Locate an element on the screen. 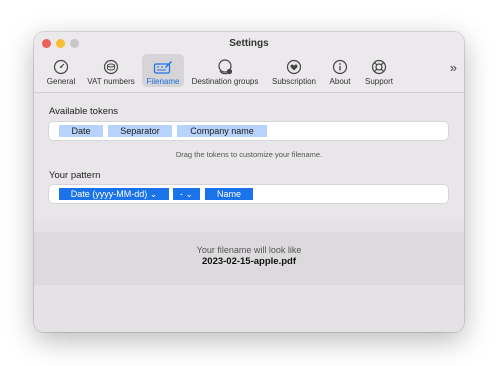  tab-support: Support is located at coordinates (379, 70).